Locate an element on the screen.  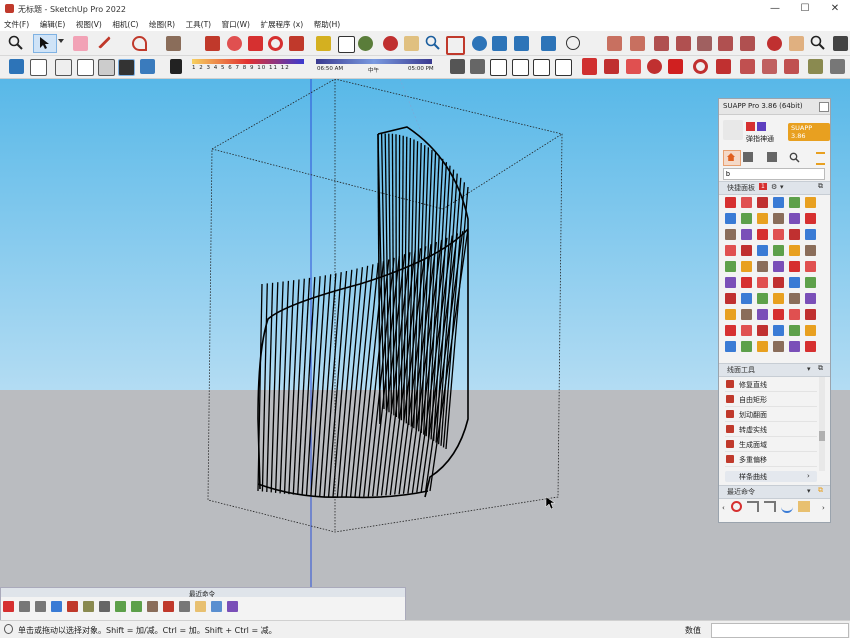
chevron-left-icon: ‹ is located at coordinates (723, 508).